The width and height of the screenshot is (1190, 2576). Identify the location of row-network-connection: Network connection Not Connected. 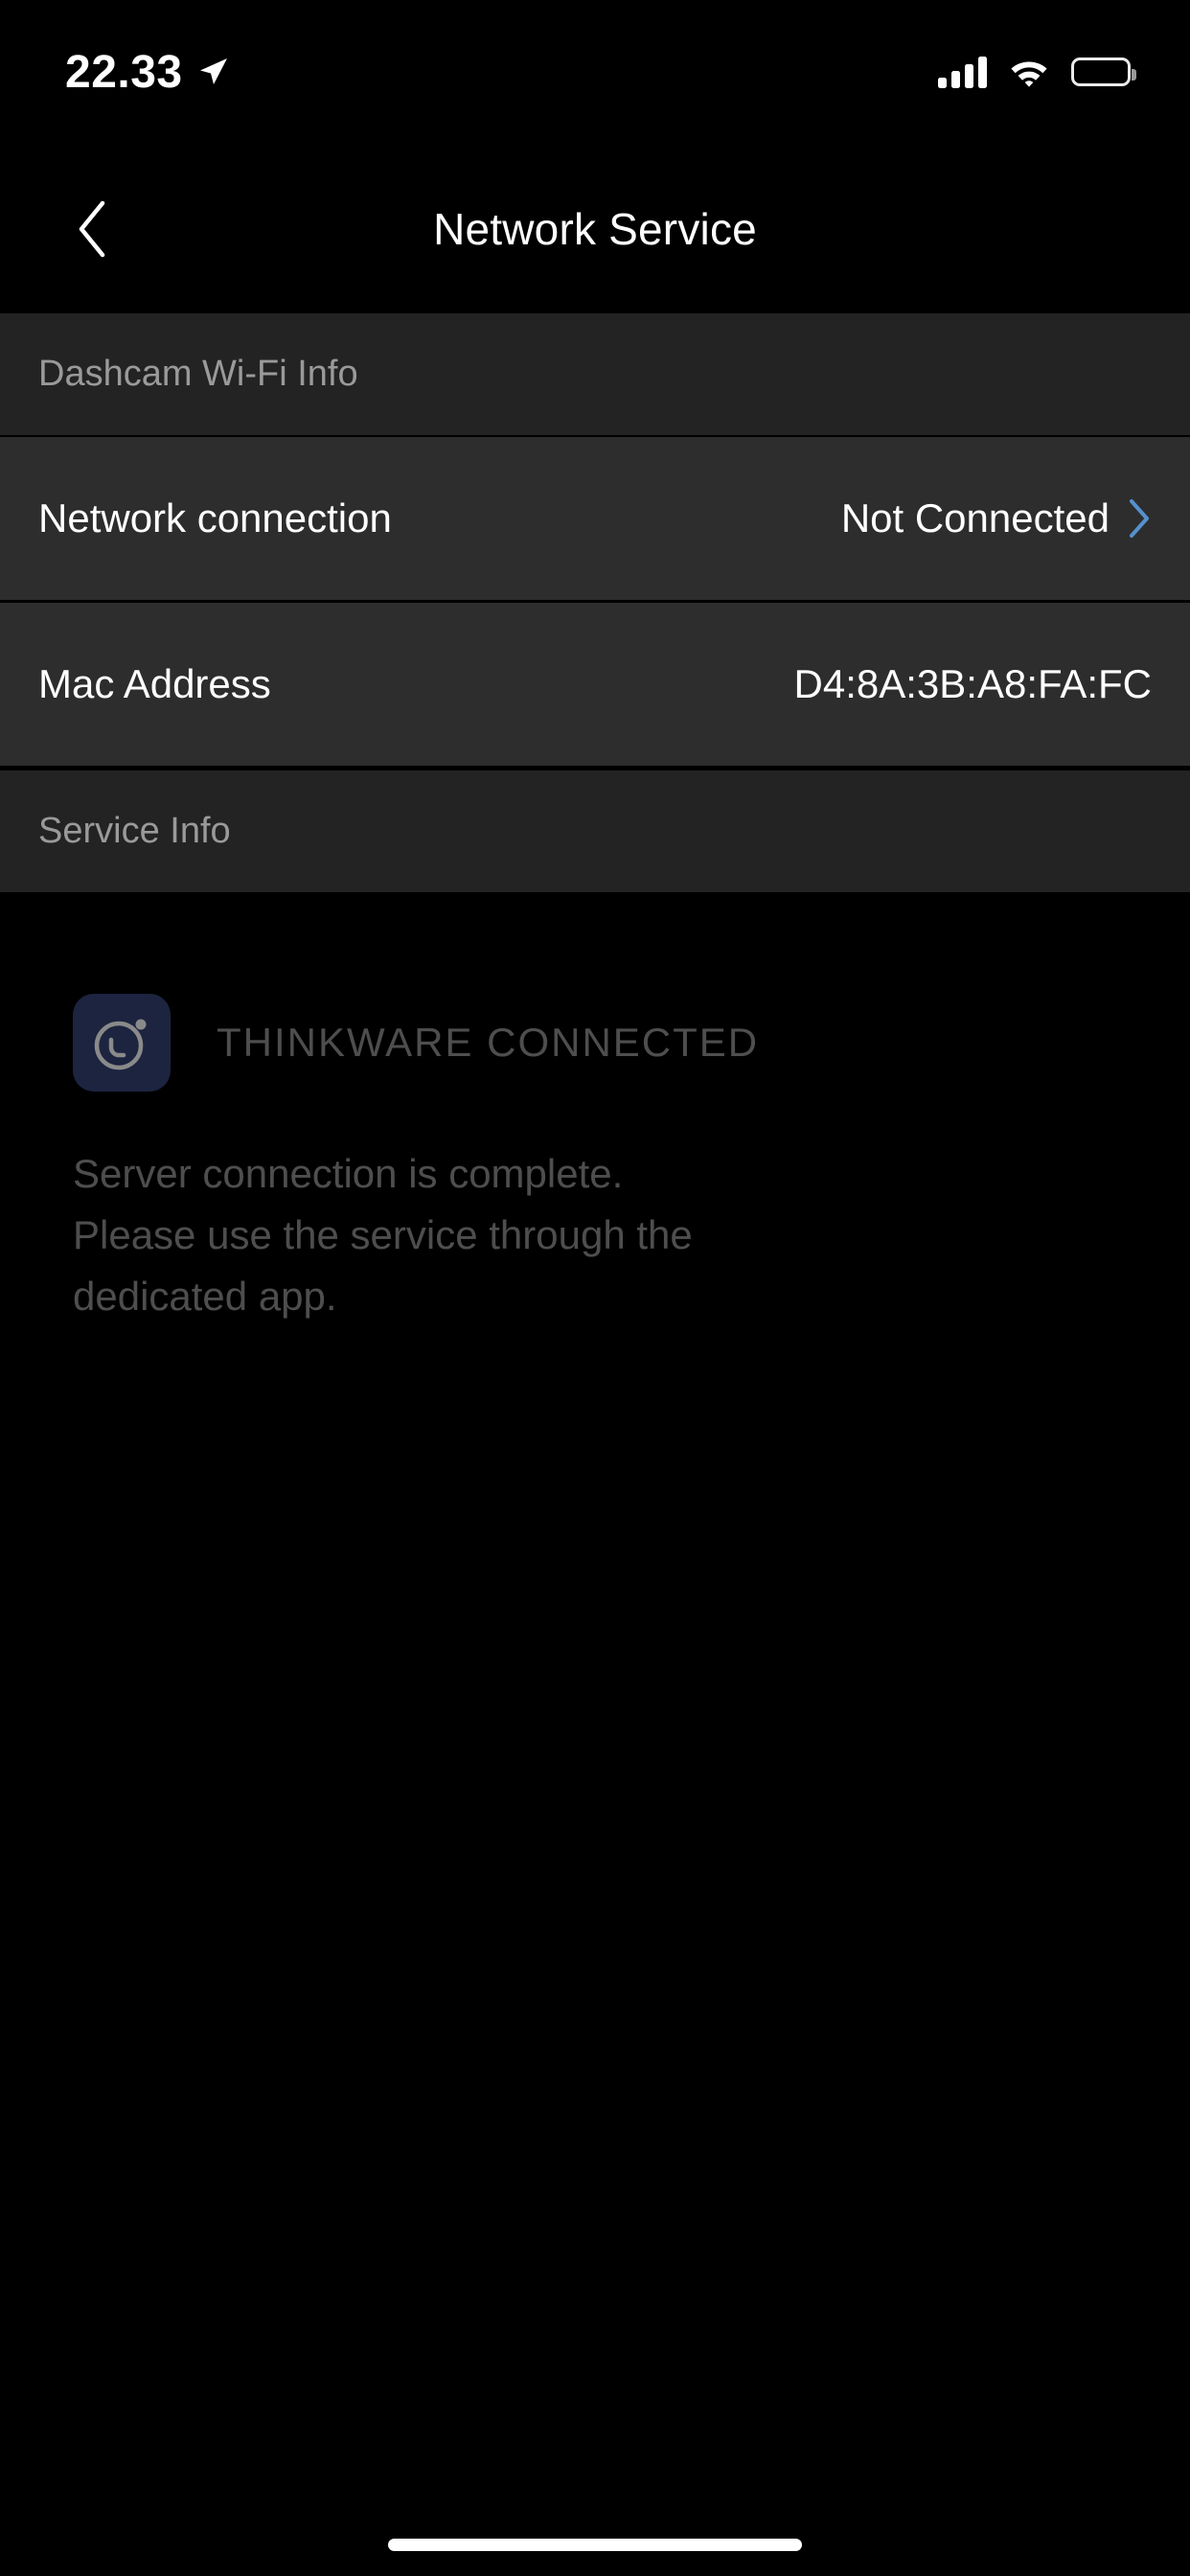
(595, 520).